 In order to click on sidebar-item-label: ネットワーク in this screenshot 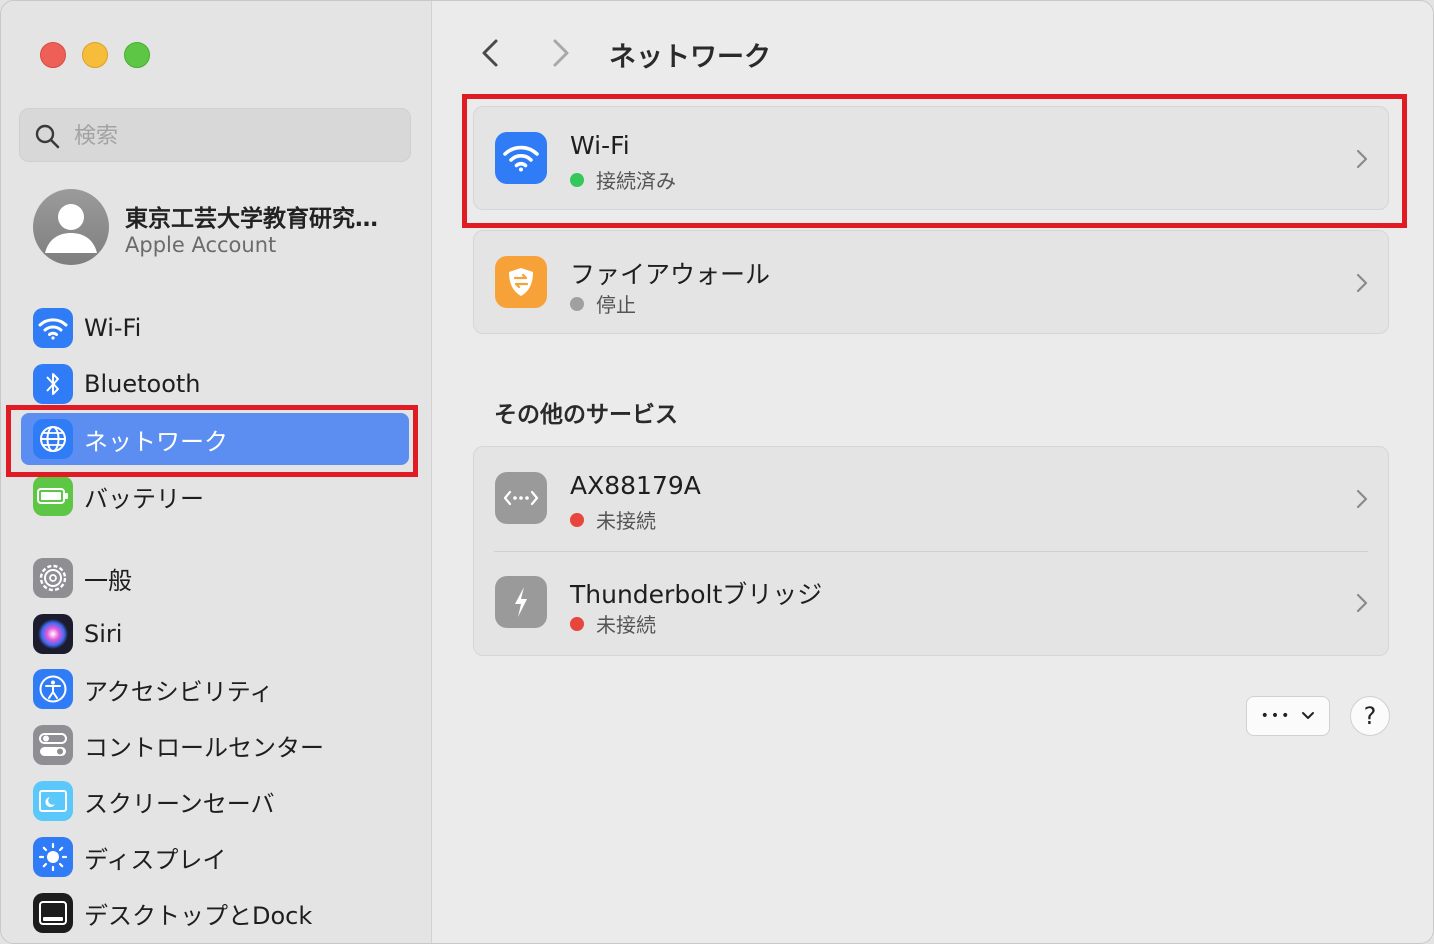, I will do `click(156, 441)`.